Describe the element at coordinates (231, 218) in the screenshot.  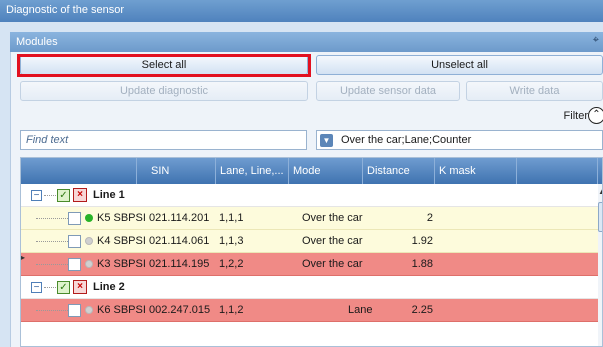
I see `lane-cell: 1,1,1` at that location.